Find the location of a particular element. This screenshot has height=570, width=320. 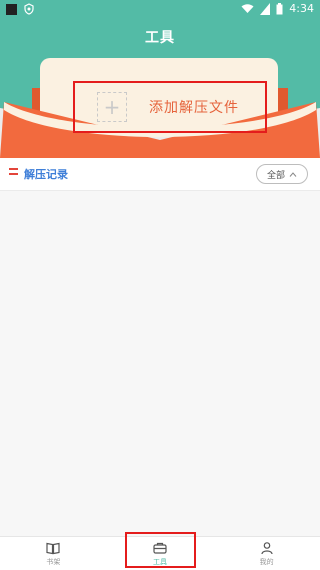

wifi-icon is located at coordinates (247, 8).